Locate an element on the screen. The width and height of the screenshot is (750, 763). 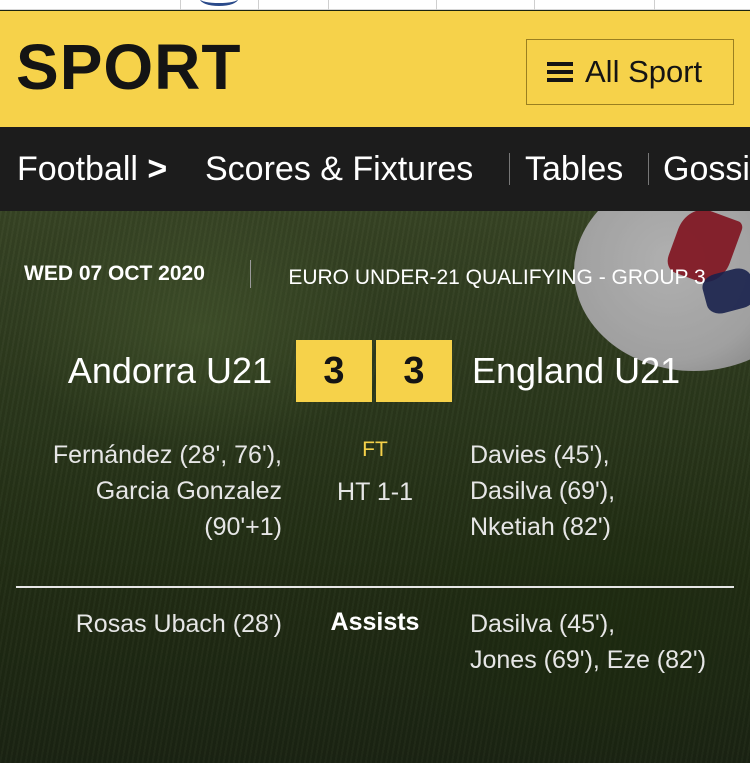
match-date: WED 07 OCT 2020 is located at coordinates (114, 273).